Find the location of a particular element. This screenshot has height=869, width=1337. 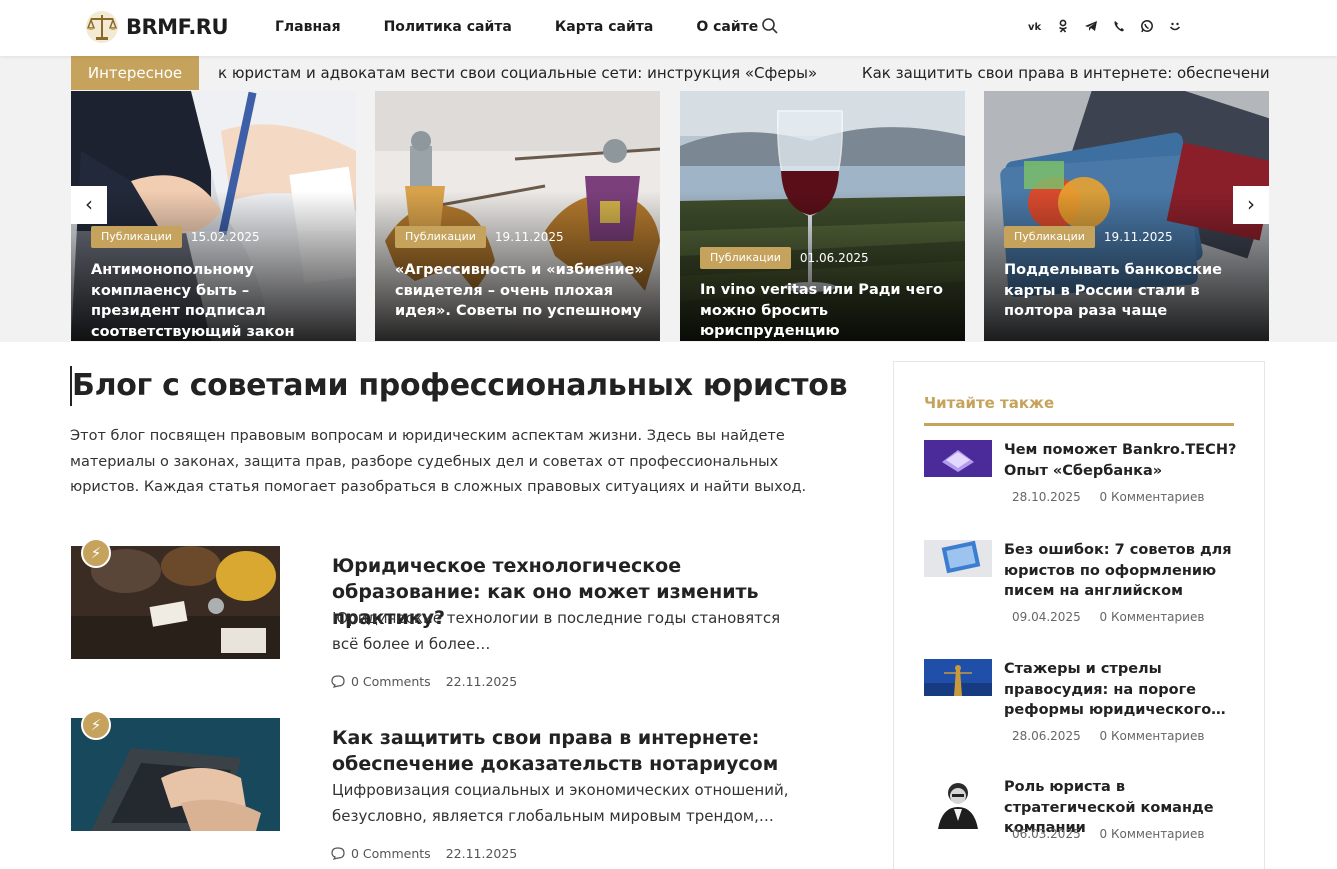

social-links: vk is located at coordinates (1112, 26).